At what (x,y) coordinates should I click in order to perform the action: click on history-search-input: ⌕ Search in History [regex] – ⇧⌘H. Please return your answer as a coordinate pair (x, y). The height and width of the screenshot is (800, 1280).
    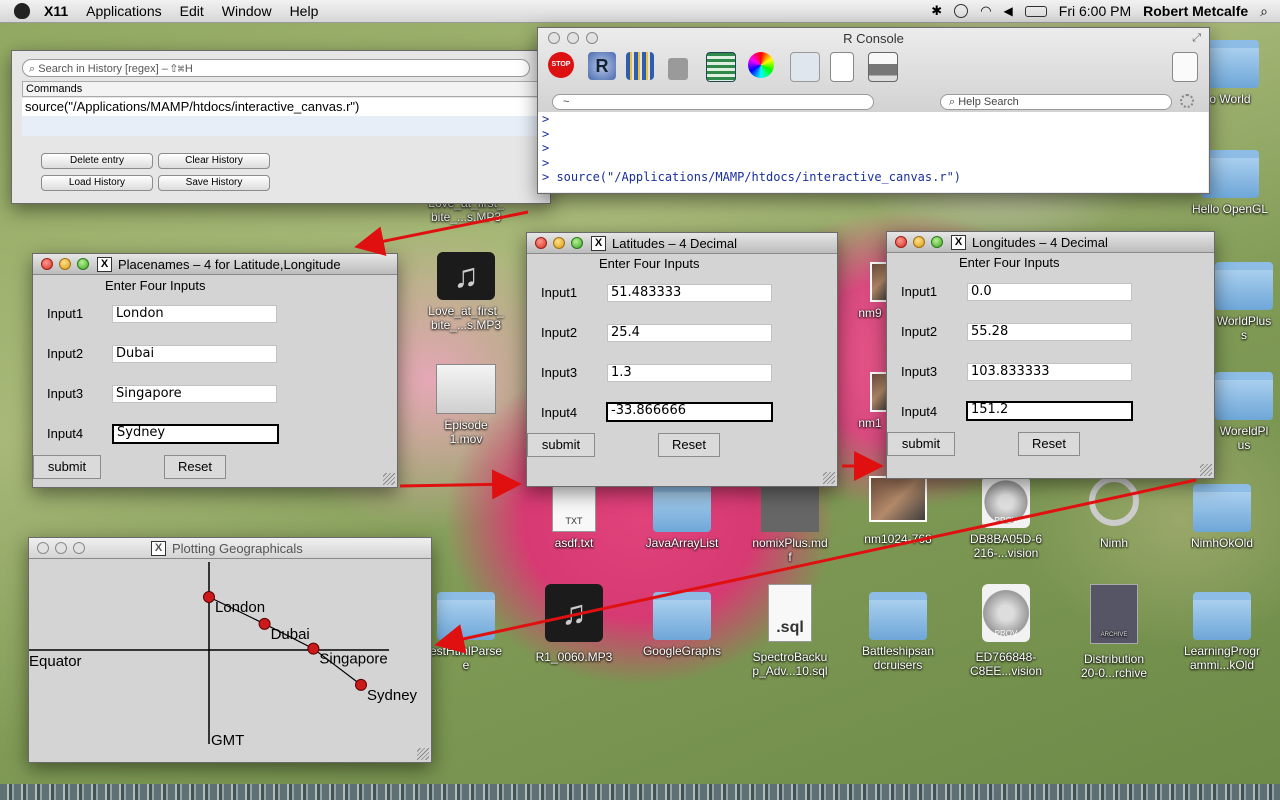
    Looking at the image, I should click on (276, 68).